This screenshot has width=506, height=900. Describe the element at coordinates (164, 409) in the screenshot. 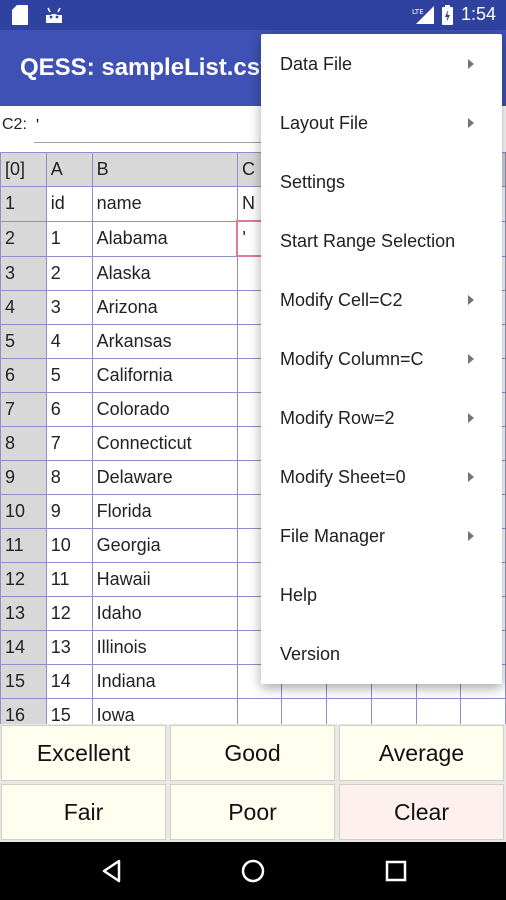

I see `cell-b: Colorado` at that location.